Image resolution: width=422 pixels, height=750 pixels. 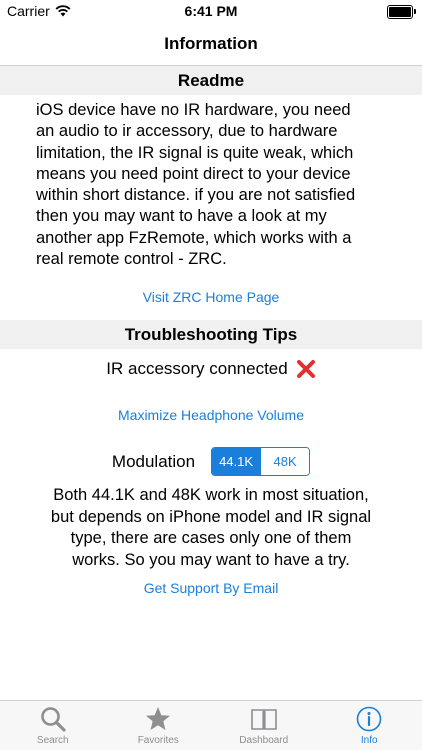 I want to click on modulation-label: Modulation, so click(x=153, y=461).